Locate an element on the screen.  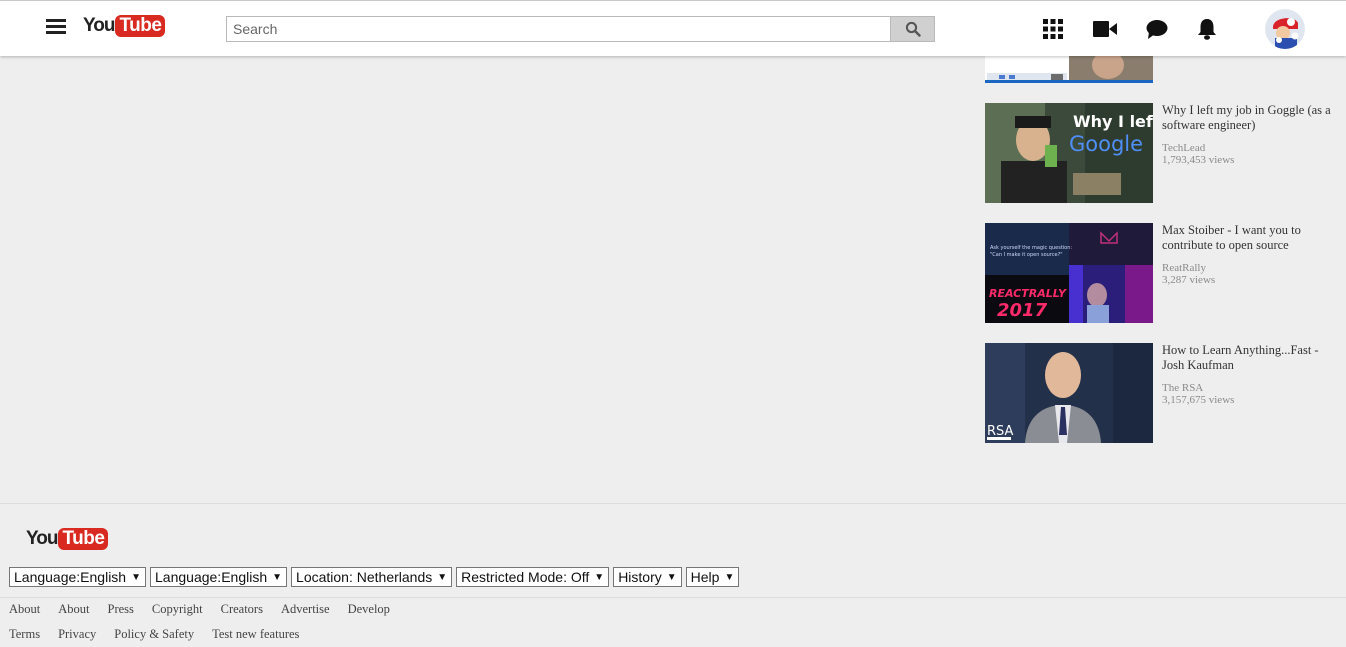
masthead: You Tube is located at coordinates (673, 28).